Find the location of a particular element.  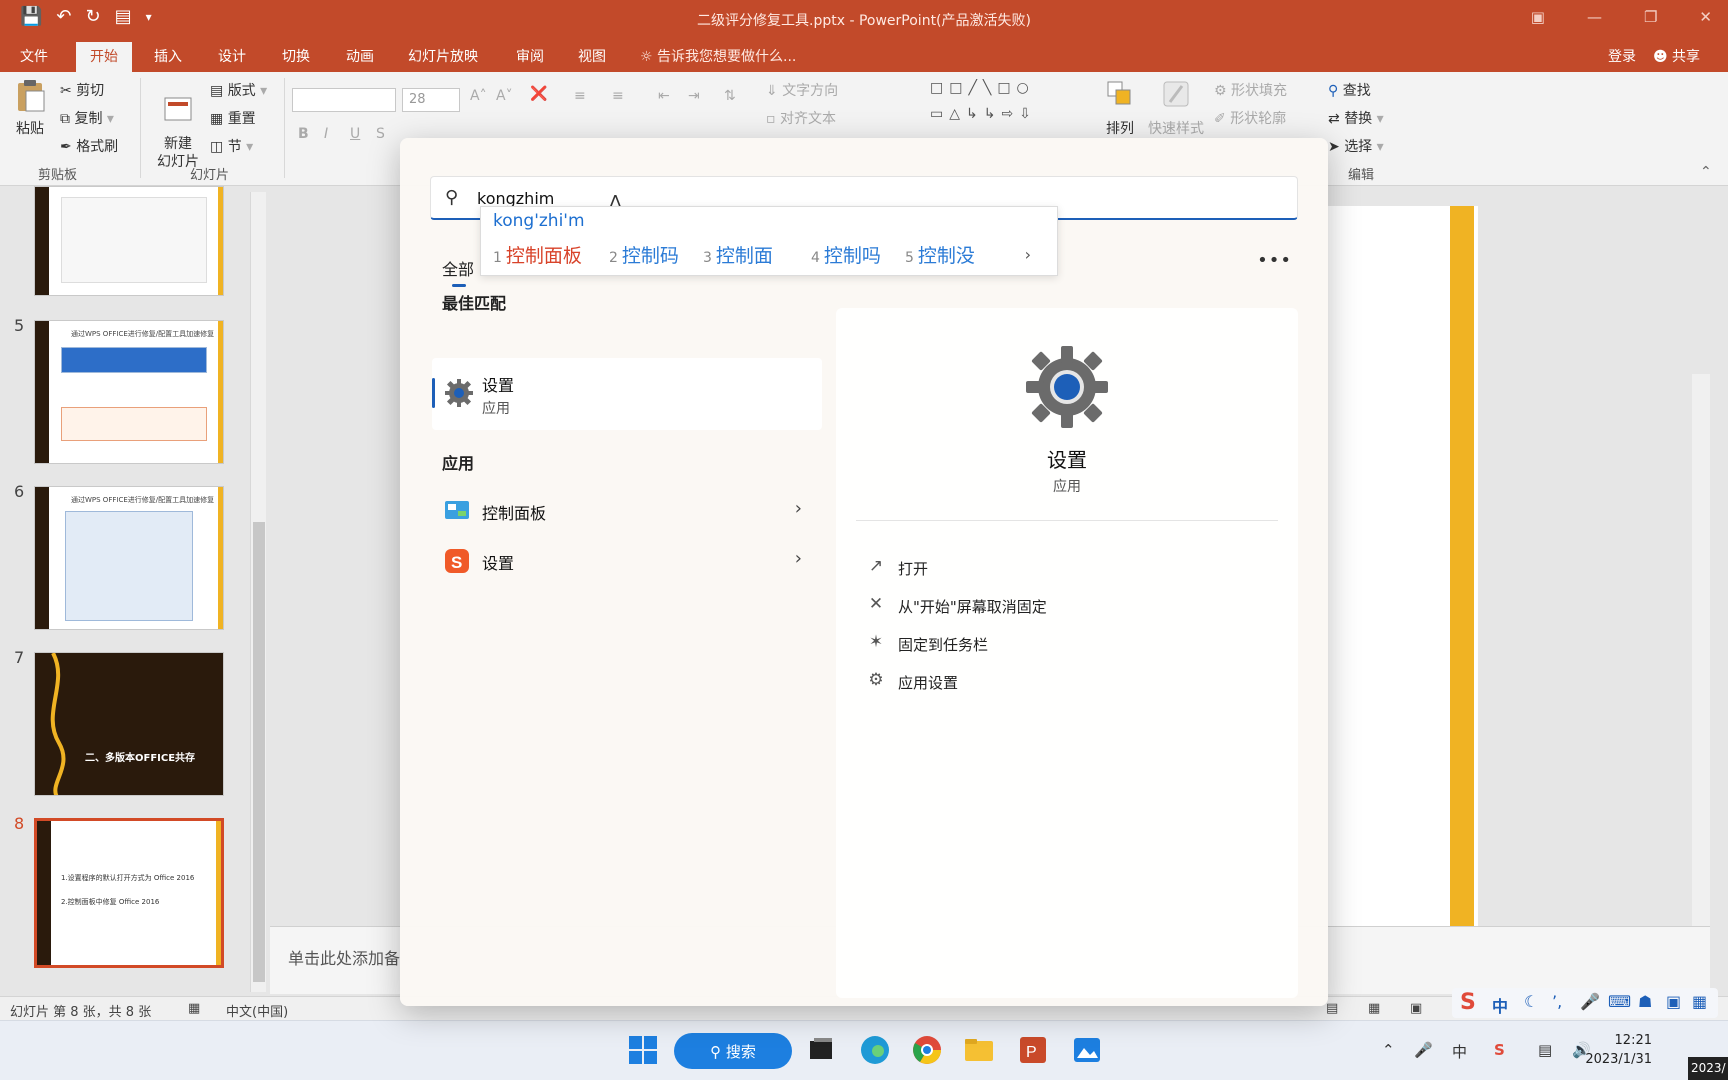

text-direction-label: 文字方向 is located at coordinates (810, 91).